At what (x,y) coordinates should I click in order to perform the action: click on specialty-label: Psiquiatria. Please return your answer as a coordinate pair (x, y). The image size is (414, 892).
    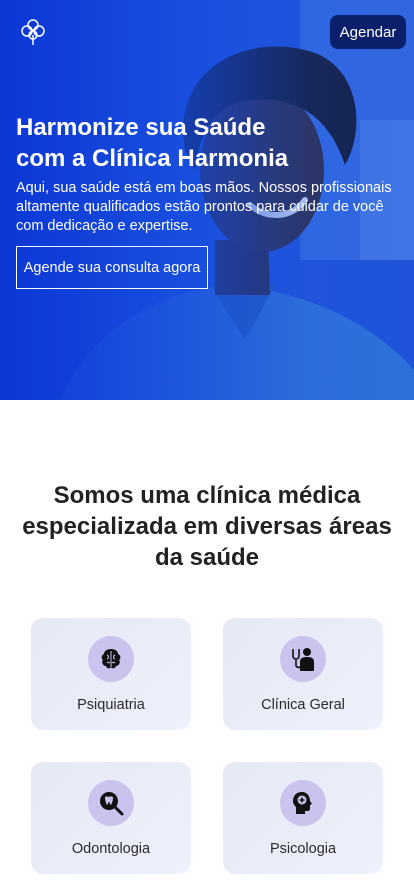
    Looking at the image, I should click on (111, 705).